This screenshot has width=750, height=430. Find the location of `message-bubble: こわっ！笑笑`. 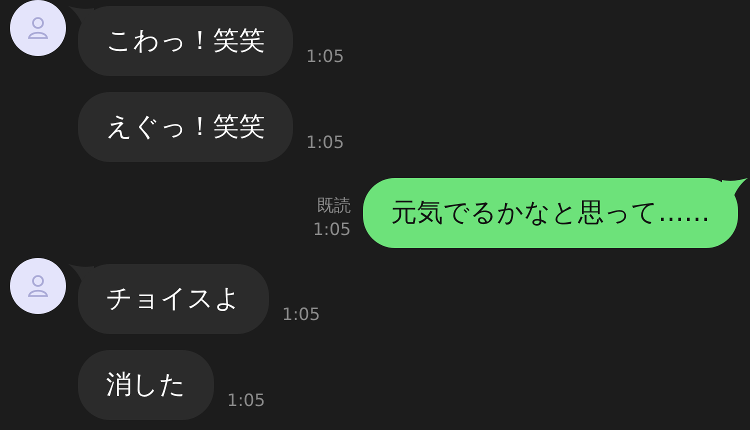

message-bubble: こわっ！笑笑 is located at coordinates (185, 41).